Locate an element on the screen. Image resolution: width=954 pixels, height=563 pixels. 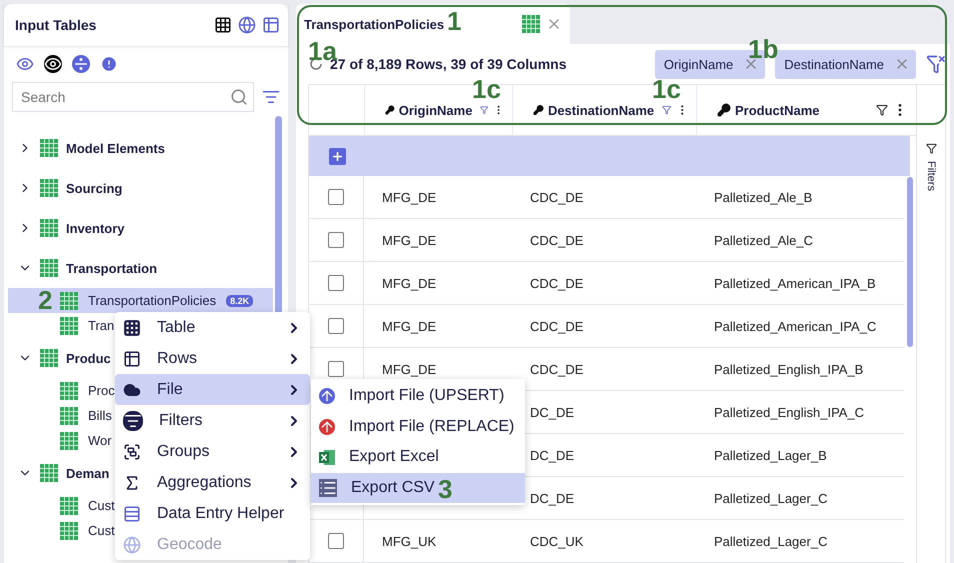
table-cell-text: Palletized_American_IPA_C is located at coordinates (795, 327).